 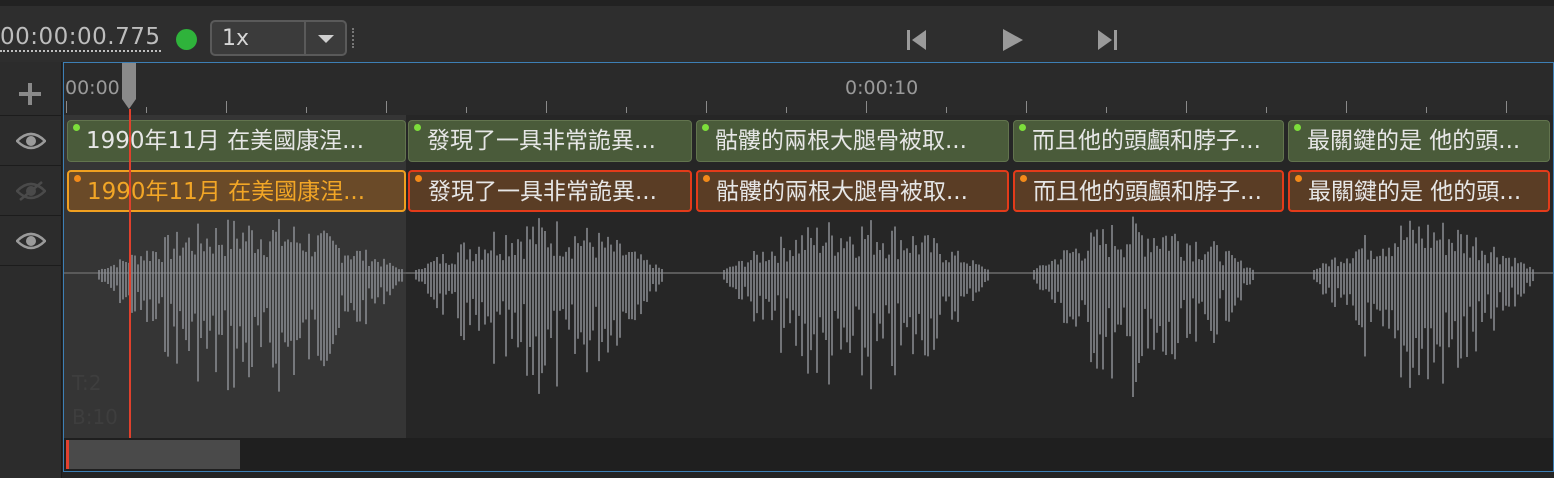 What do you see at coordinates (87, 383) in the screenshot?
I see `waveform-info-t: T:2` at bounding box center [87, 383].